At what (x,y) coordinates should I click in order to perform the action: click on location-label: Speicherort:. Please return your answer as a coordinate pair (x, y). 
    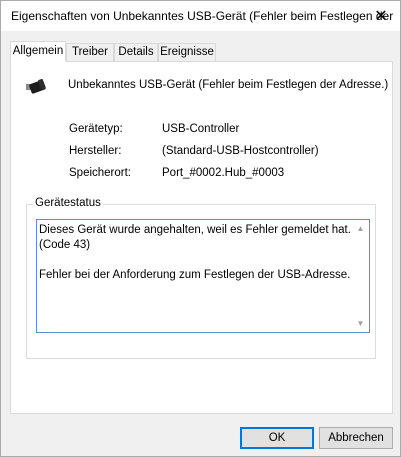
    Looking at the image, I should click on (100, 173).